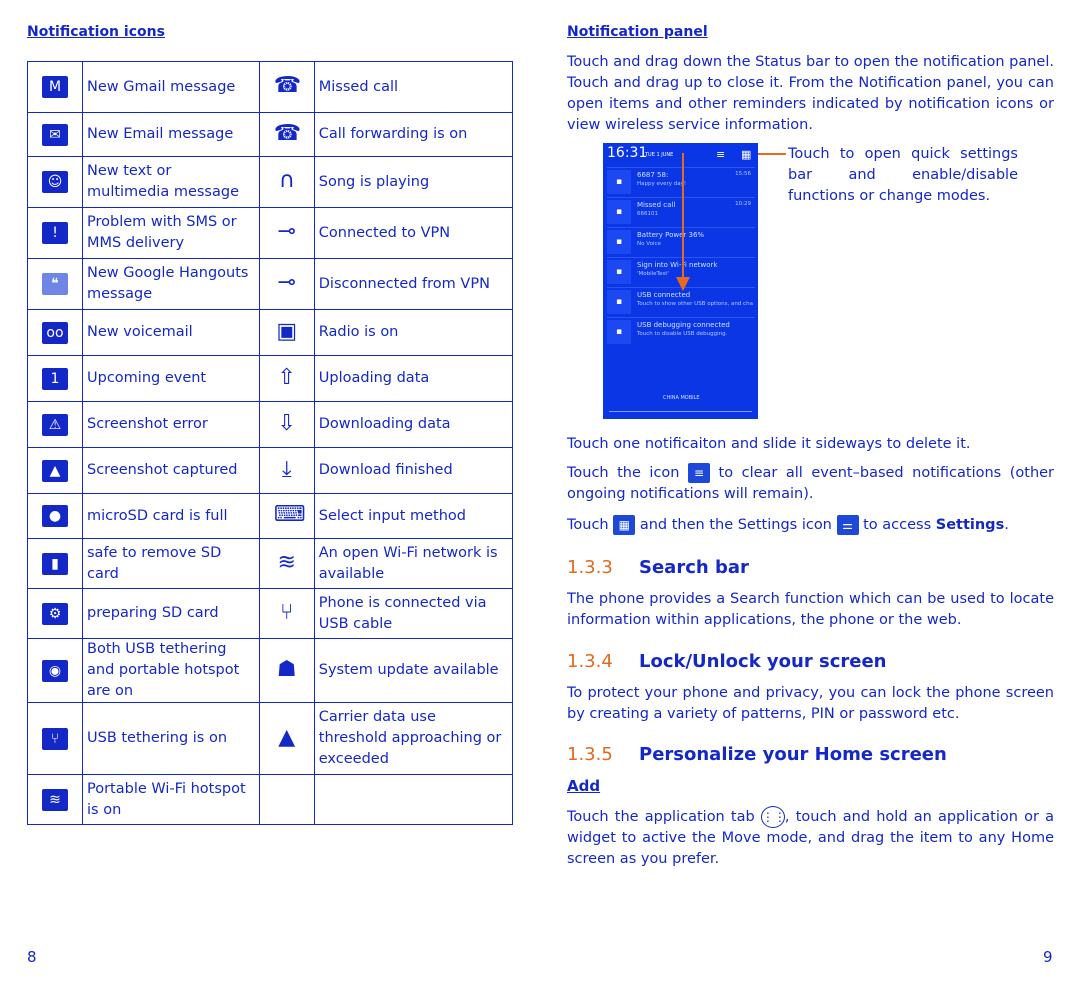 Image resolution: width=1080 pixels, height=990 pixels. Describe the element at coordinates (637, 32) in the screenshot. I see `notification-panel-heading: Notification panel` at that location.